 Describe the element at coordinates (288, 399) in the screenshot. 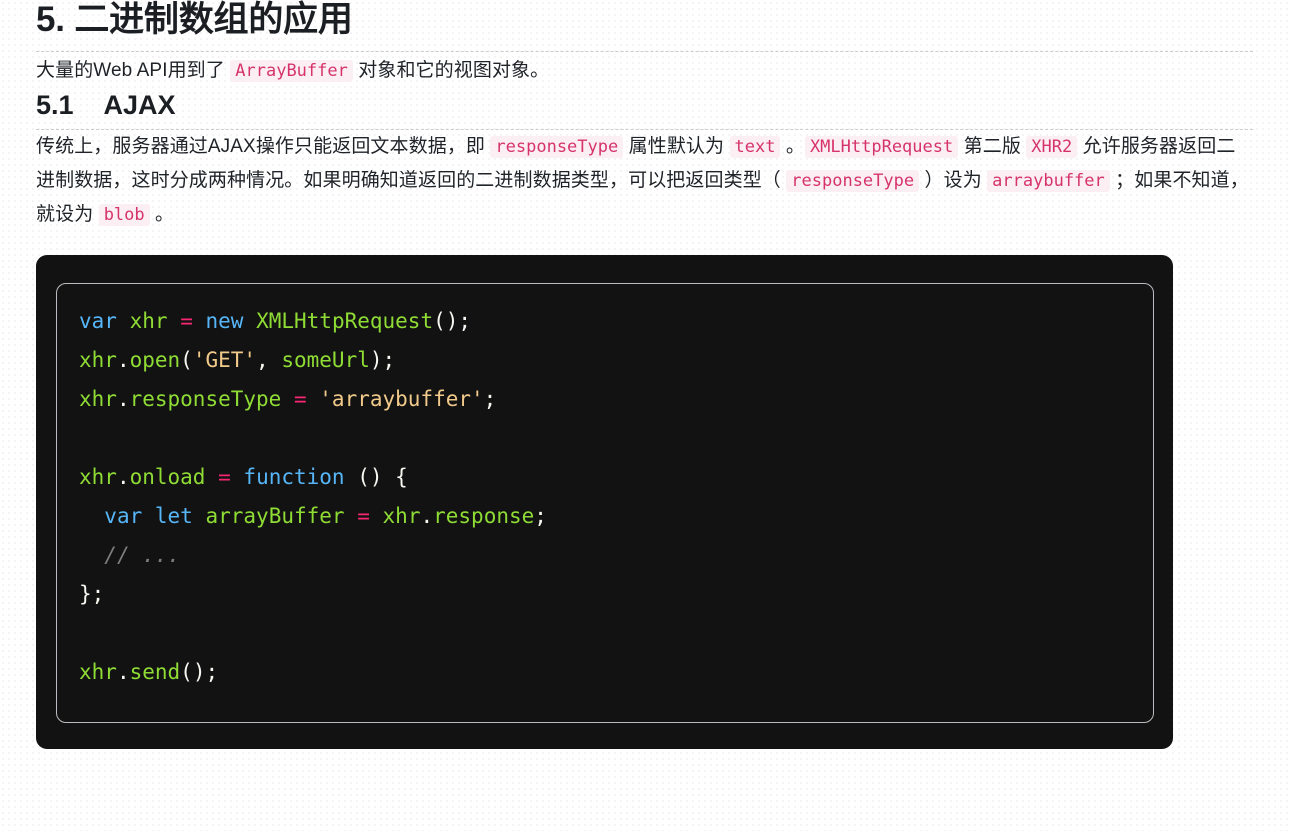

I see `code-line: xhr.responseType = 'arraybuffer';` at that location.